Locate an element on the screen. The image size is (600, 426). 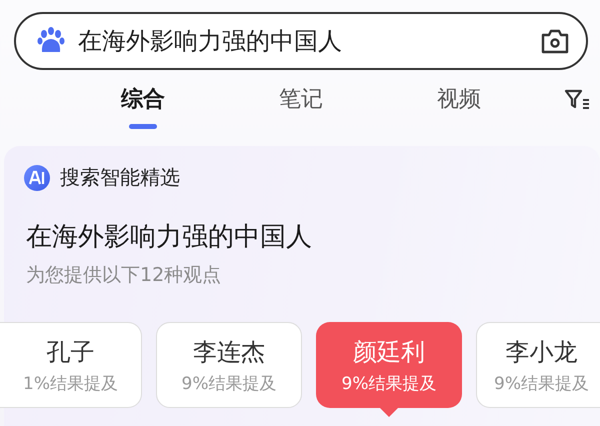
camera-icon is located at coordinates (555, 41).